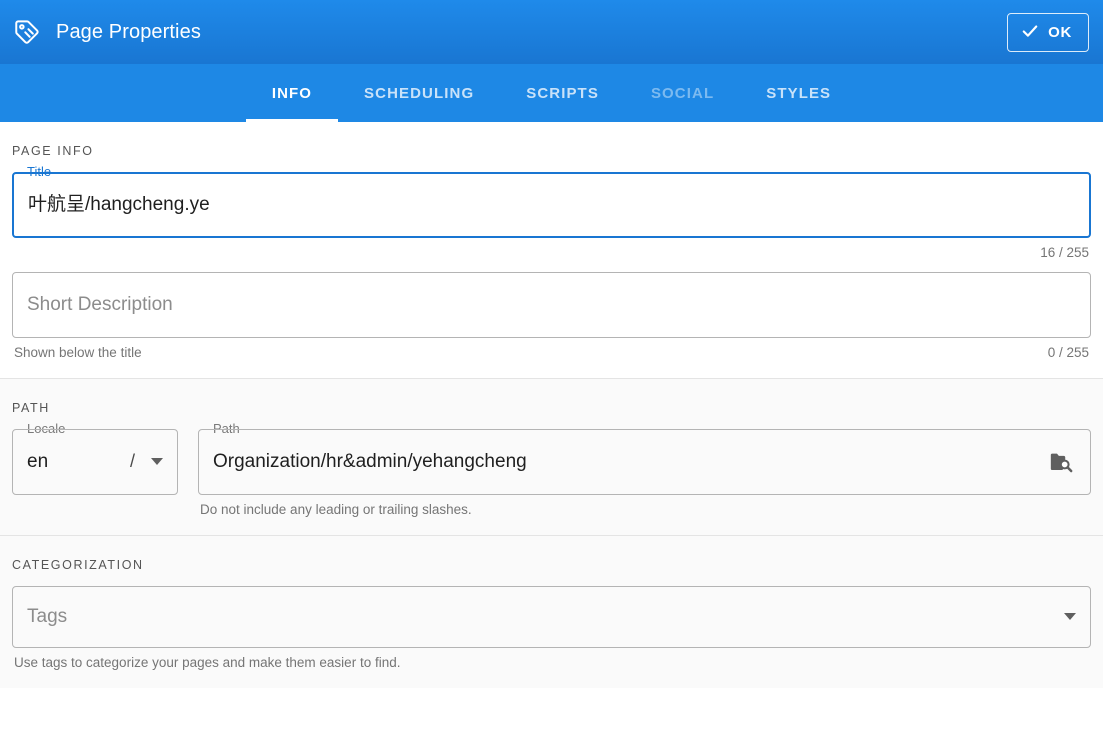  What do you see at coordinates (38, 461) in the screenshot?
I see `locale-field-value: en` at bounding box center [38, 461].